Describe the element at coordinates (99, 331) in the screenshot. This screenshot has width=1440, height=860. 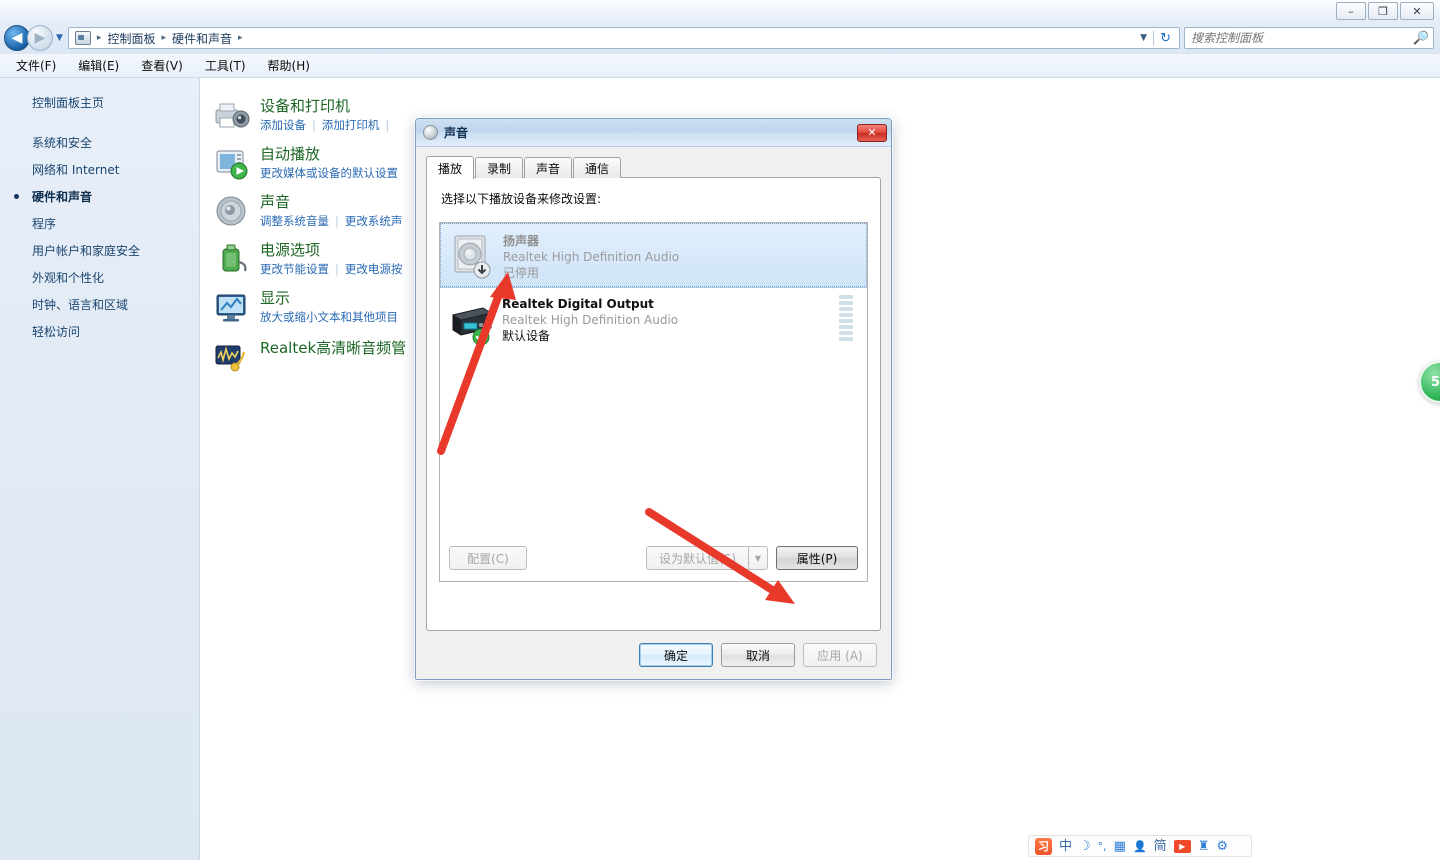
I see `sidebar-item-ease-of-access: 轻松访问` at that location.